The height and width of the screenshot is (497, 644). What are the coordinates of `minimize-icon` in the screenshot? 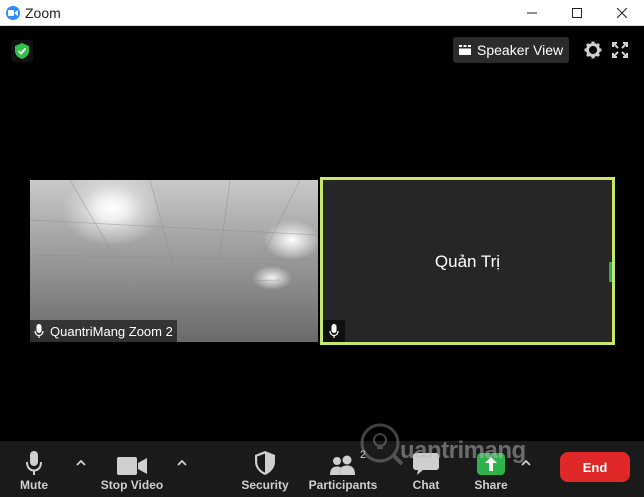 It's located at (532, 13).